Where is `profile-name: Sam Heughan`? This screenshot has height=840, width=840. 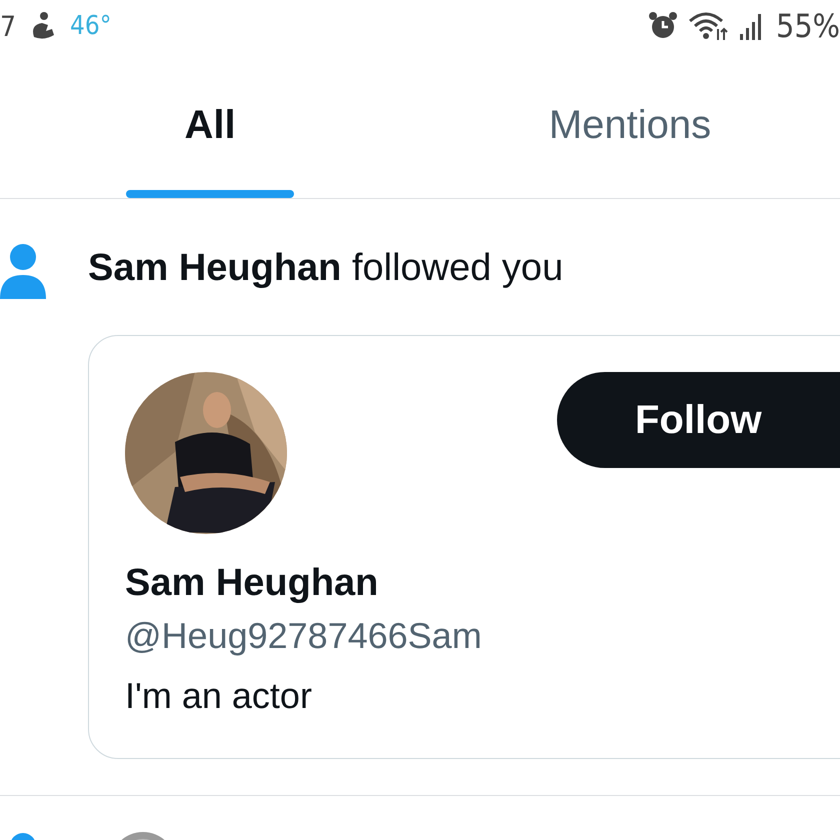 profile-name: Sam Heughan is located at coordinates (252, 583).